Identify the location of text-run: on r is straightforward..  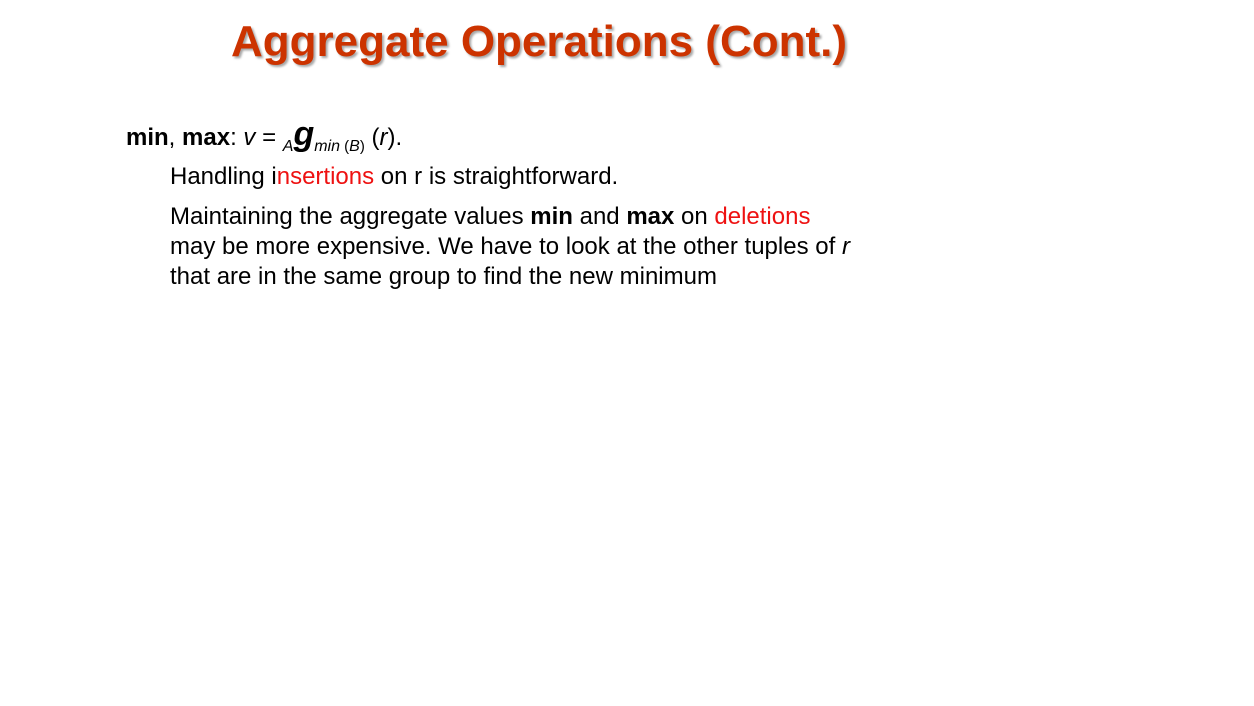
(496, 176).